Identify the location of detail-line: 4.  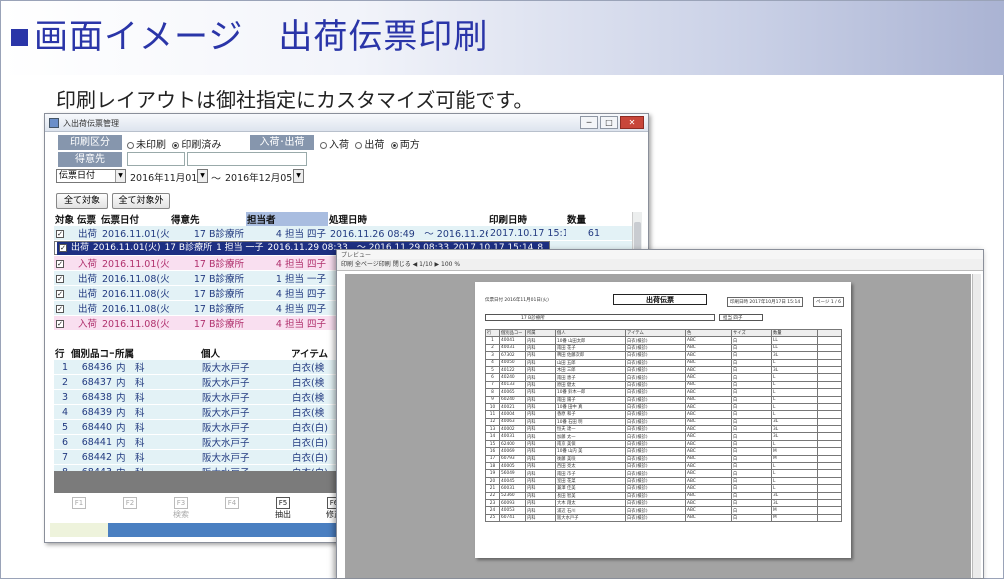
(62, 412).